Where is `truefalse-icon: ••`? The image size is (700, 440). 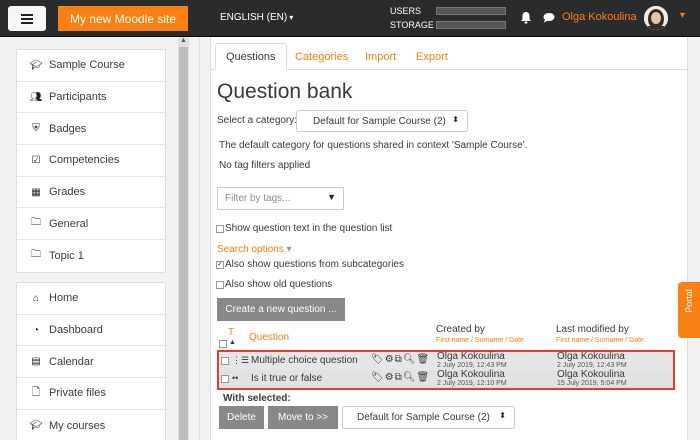
truefalse-icon: •• is located at coordinates (235, 378).